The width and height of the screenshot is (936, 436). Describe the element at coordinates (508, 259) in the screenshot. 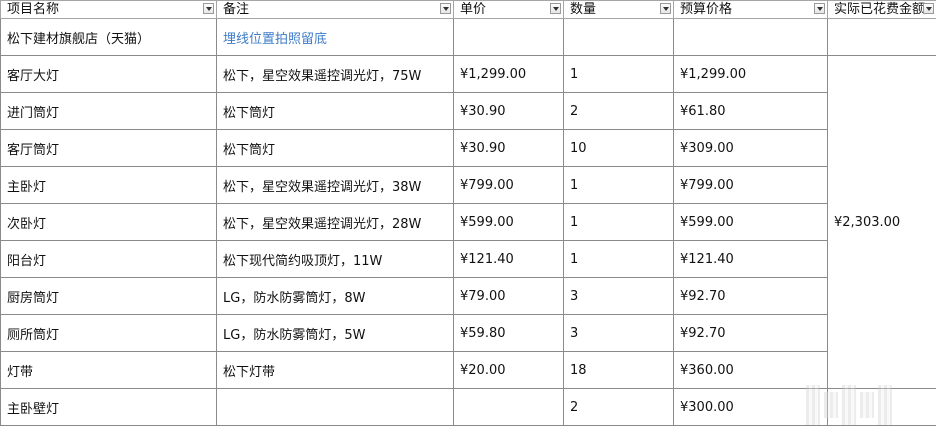

I see `unit-price-cell: ¥121.40` at that location.